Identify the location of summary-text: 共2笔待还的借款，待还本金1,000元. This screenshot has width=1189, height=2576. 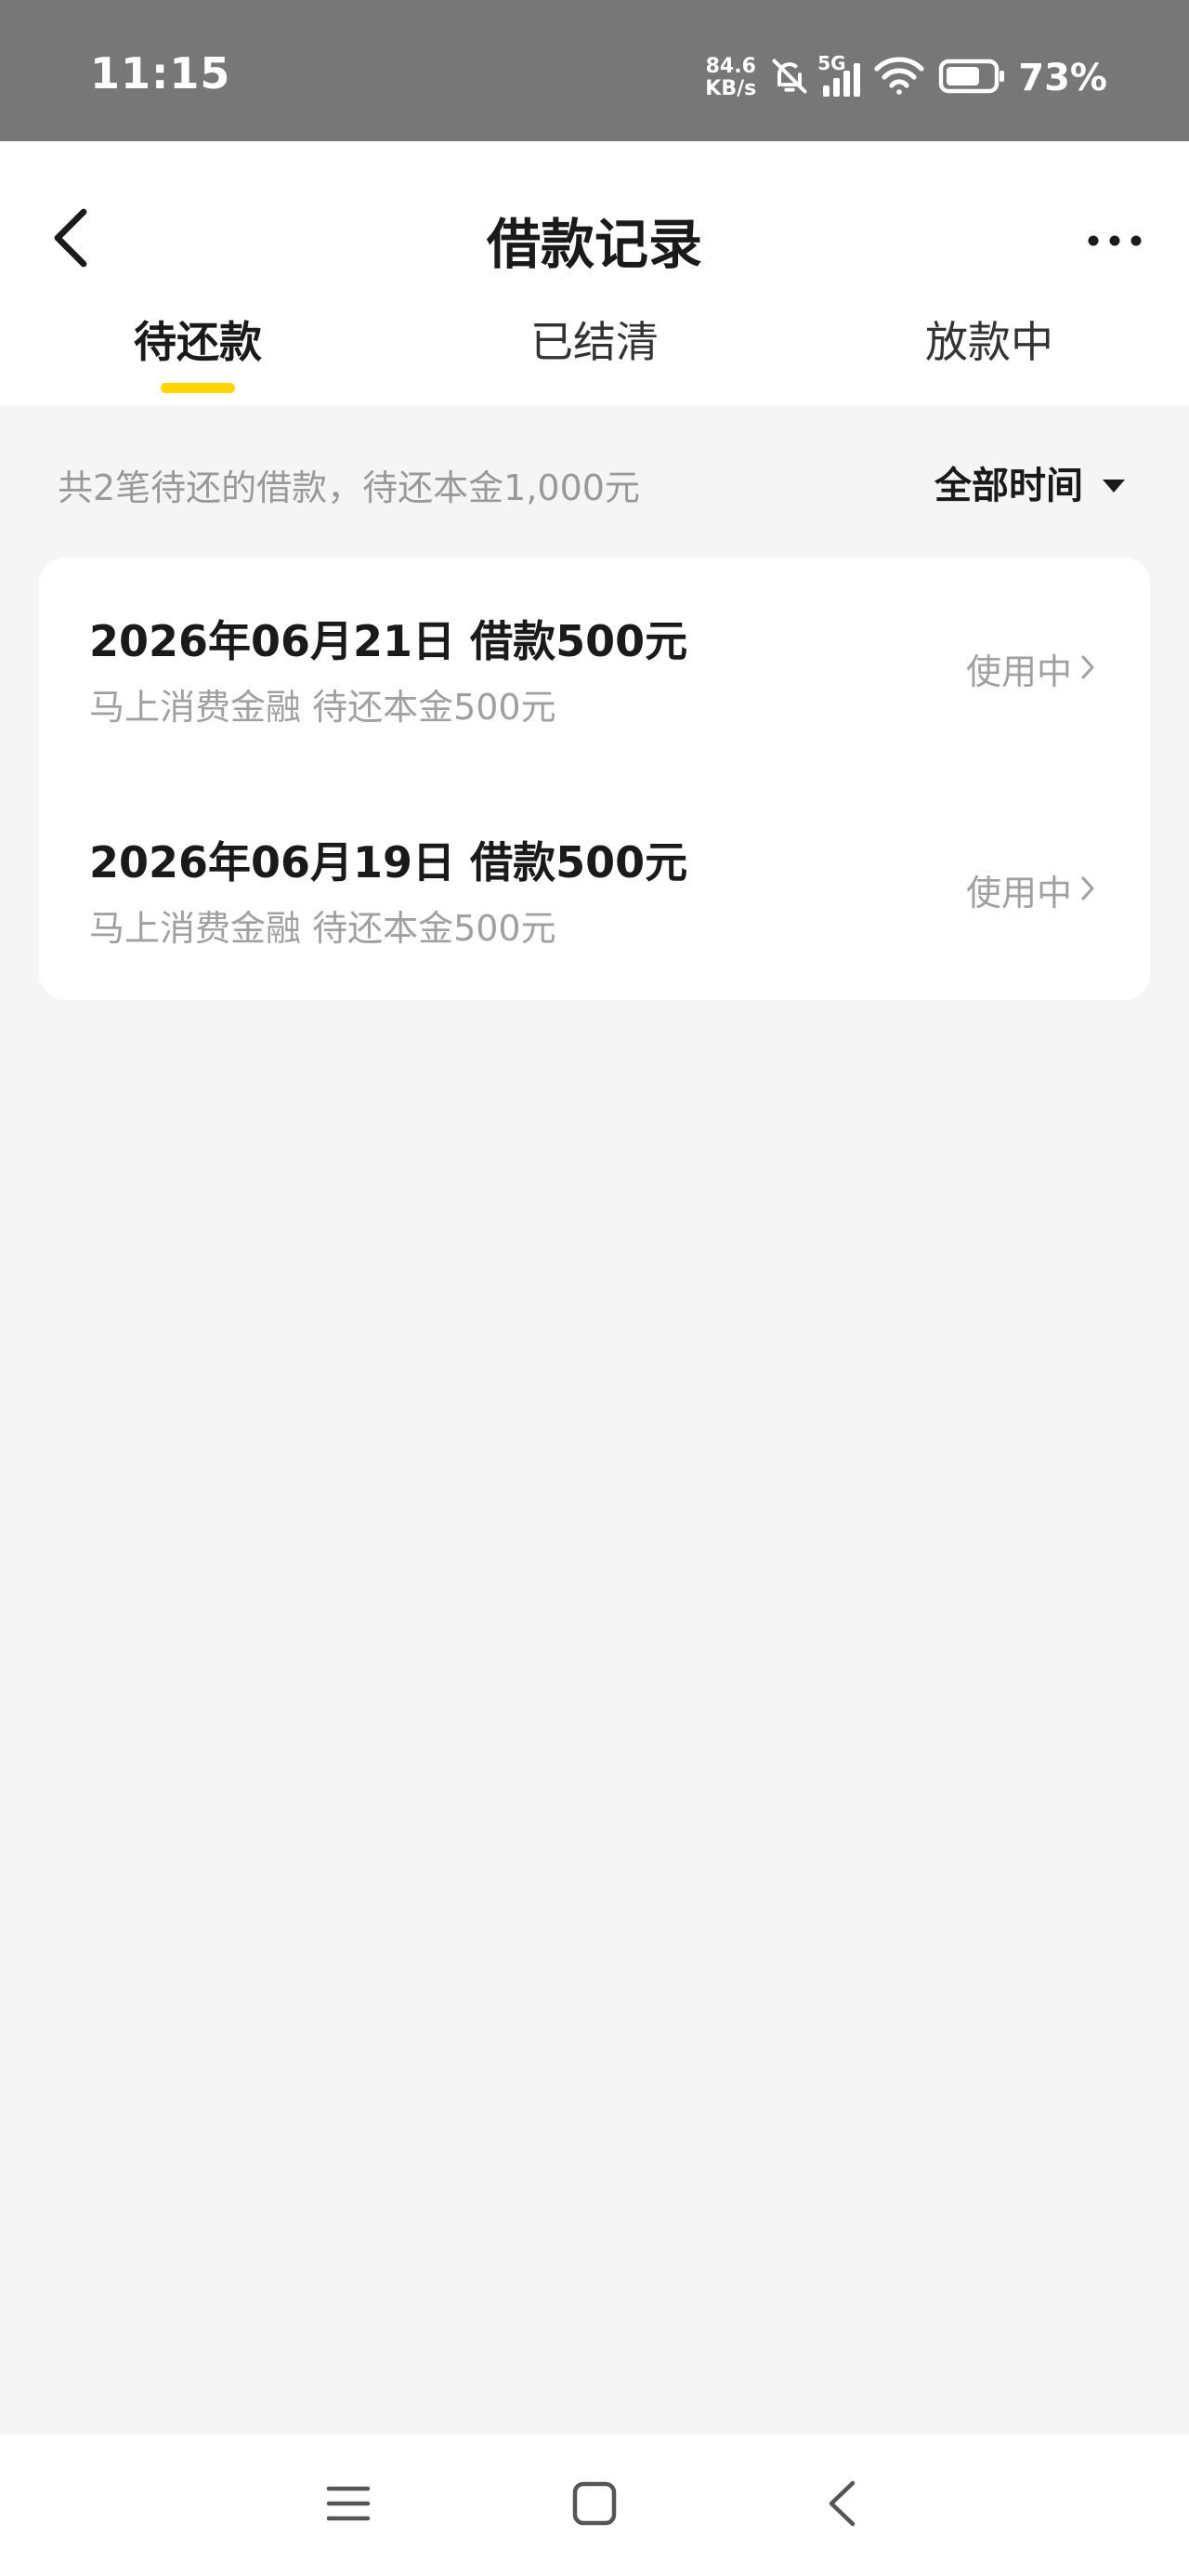
(349, 487).